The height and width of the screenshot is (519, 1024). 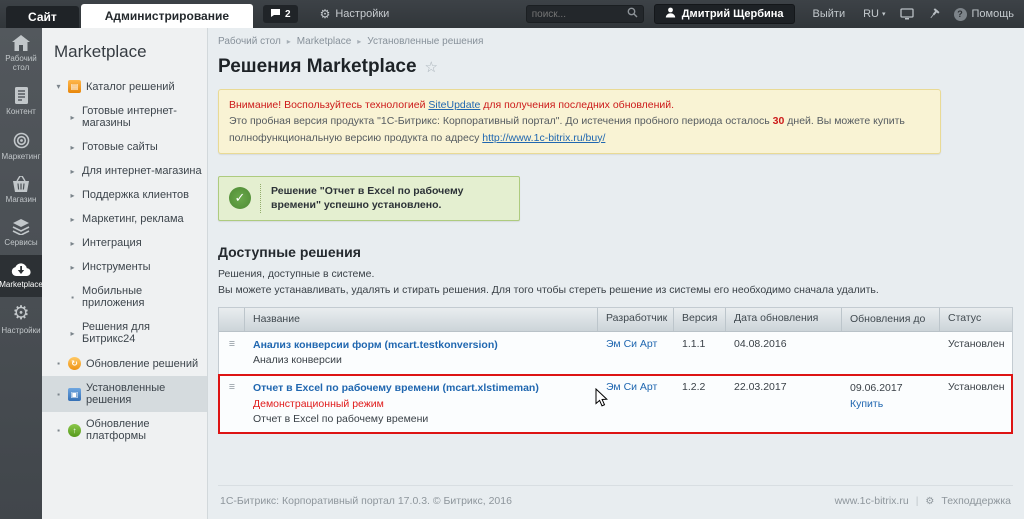 What do you see at coordinates (124, 86) in the screenshot?
I see `sidebar-item-catalog: ▾ ▤ Каталог решений` at bounding box center [124, 86].